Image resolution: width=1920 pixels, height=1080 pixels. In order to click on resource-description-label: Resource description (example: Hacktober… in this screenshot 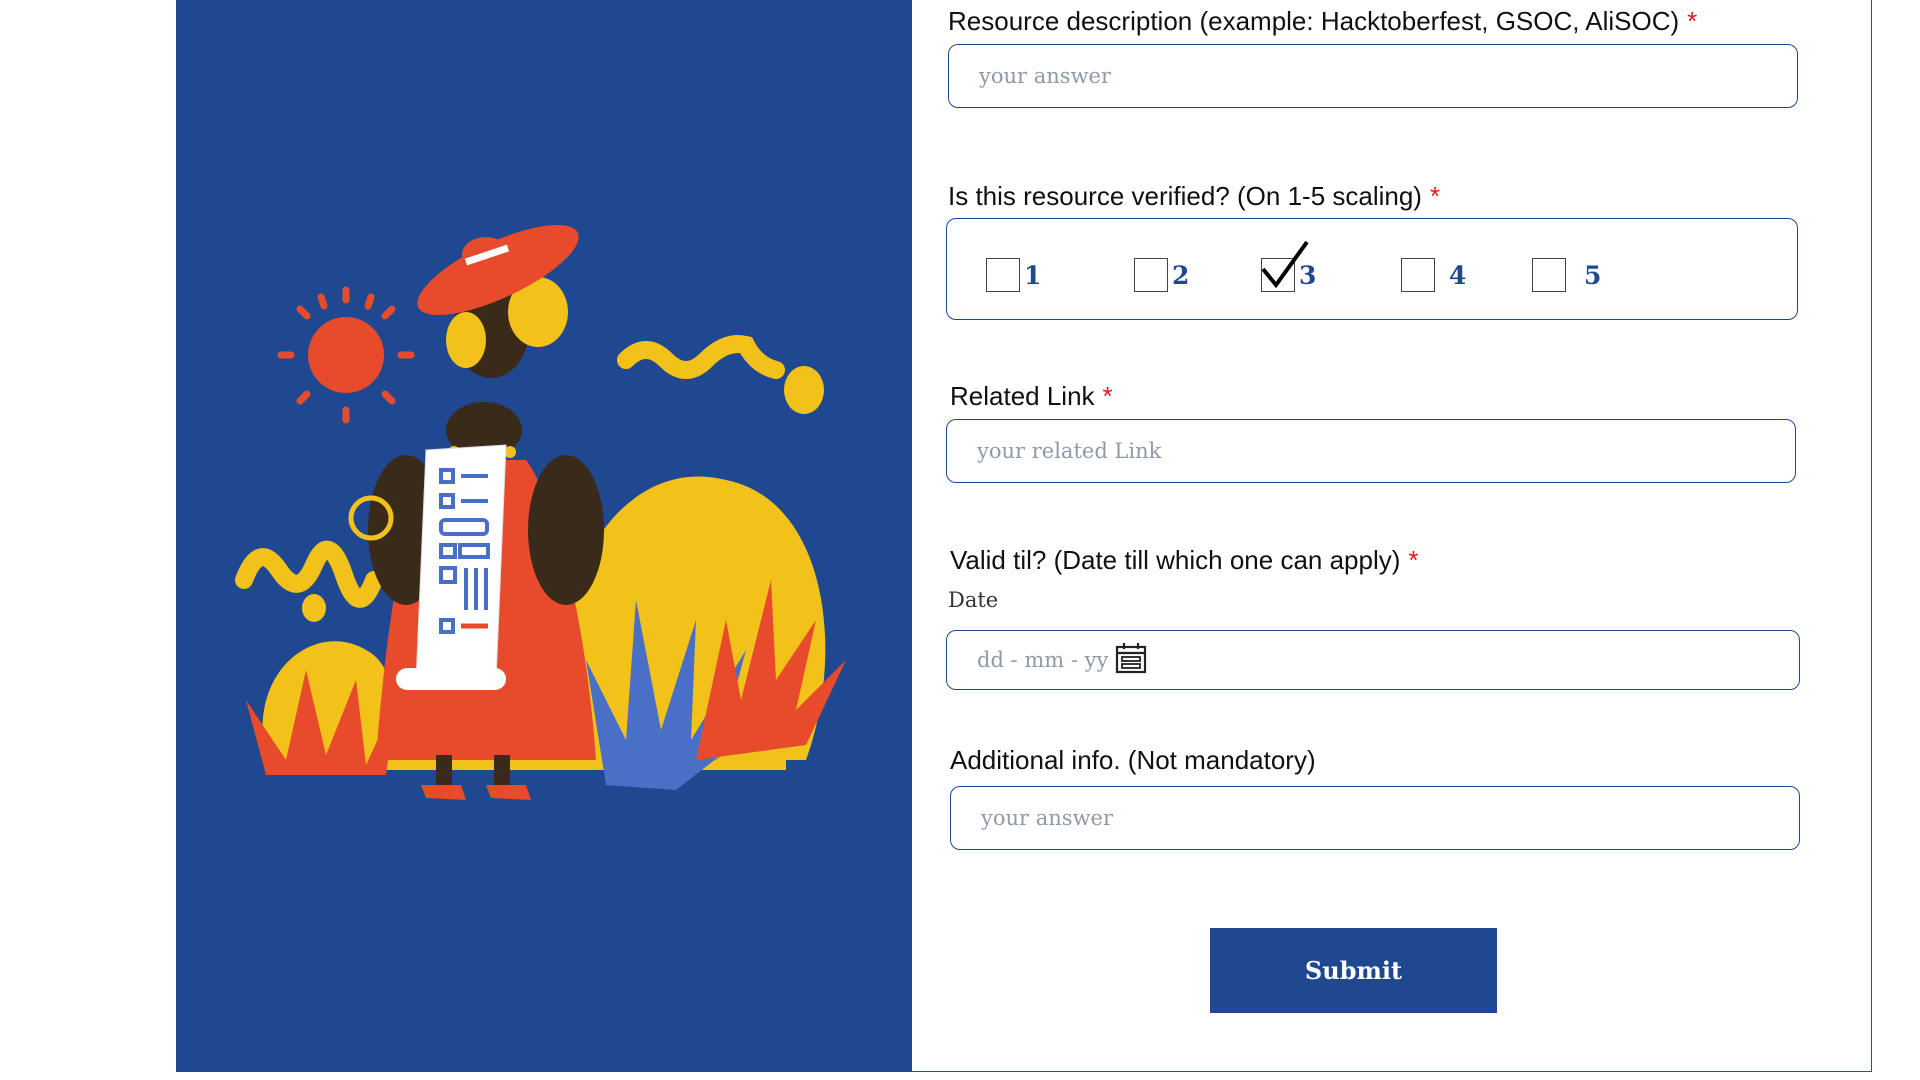, I will do `click(1322, 21)`.